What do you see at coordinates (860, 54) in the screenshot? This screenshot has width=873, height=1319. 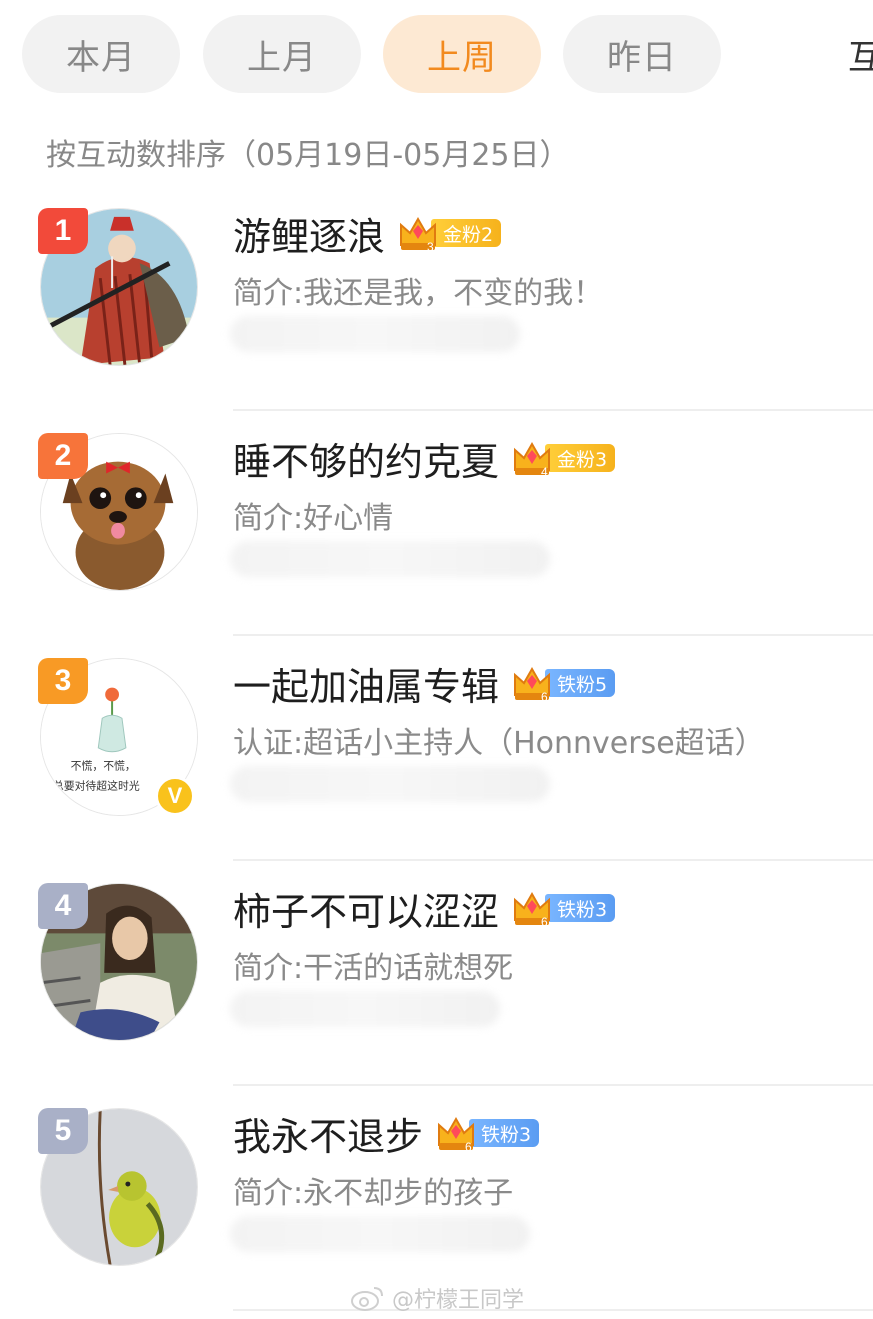 I see `tab-interaction-partial: 互` at bounding box center [860, 54].